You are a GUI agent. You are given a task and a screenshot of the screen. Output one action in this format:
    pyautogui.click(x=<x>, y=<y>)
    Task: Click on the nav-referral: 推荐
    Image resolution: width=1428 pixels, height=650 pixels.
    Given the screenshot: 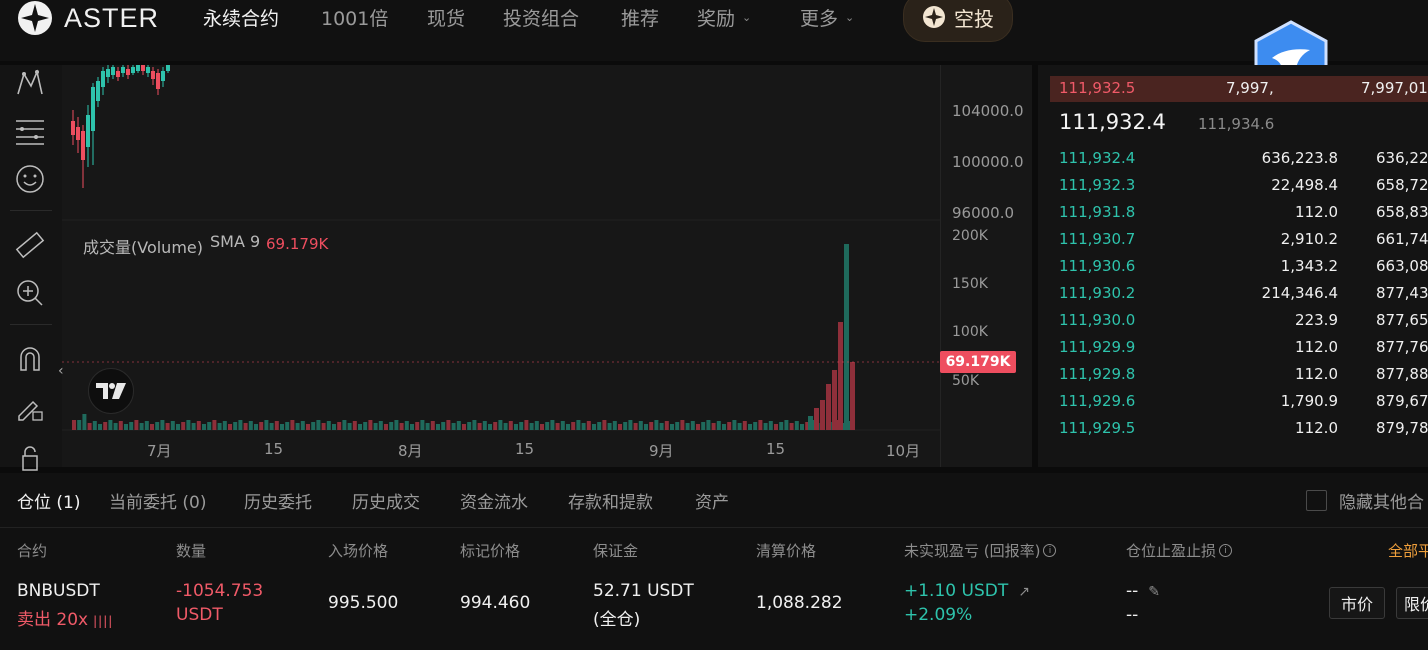 What is the action you would take?
    pyautogui.click(x=640, y=17)
    